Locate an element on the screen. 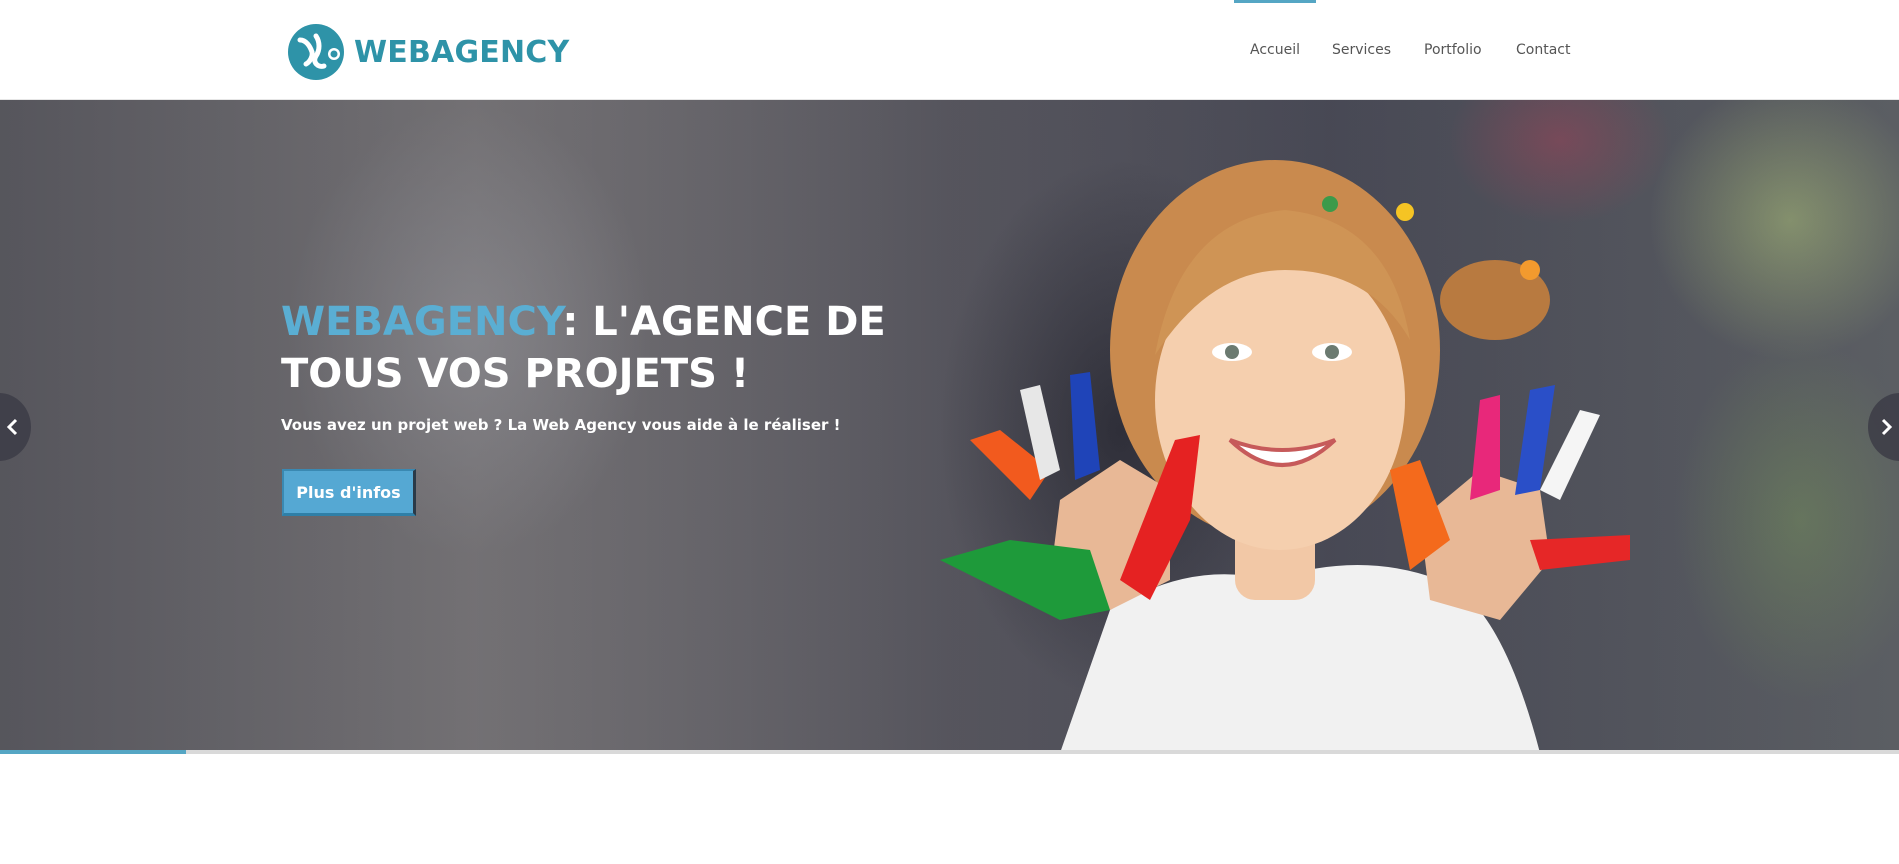 Image resolution: width=1899 pixels, height=864 pixels. nav-services: Services is located at coordinates (1361, 50).